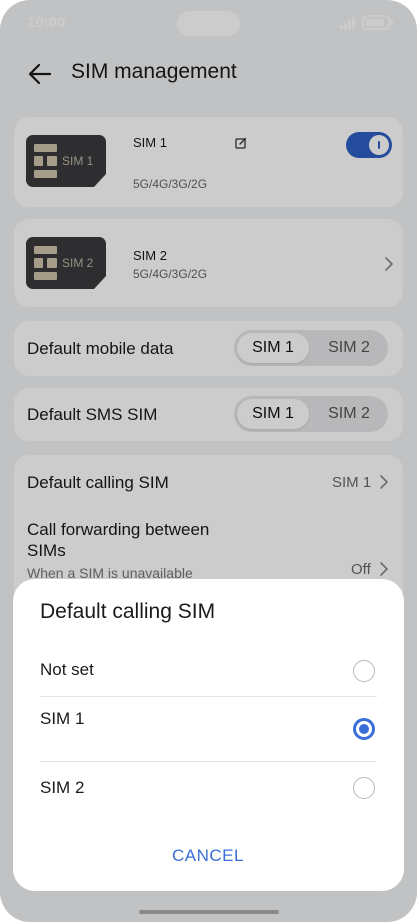 This screenshot has width=417, height=922. Describe the element at coordinates (208, 788) in the screenshot. I see `option-sim-2: SIM 2` at that location.